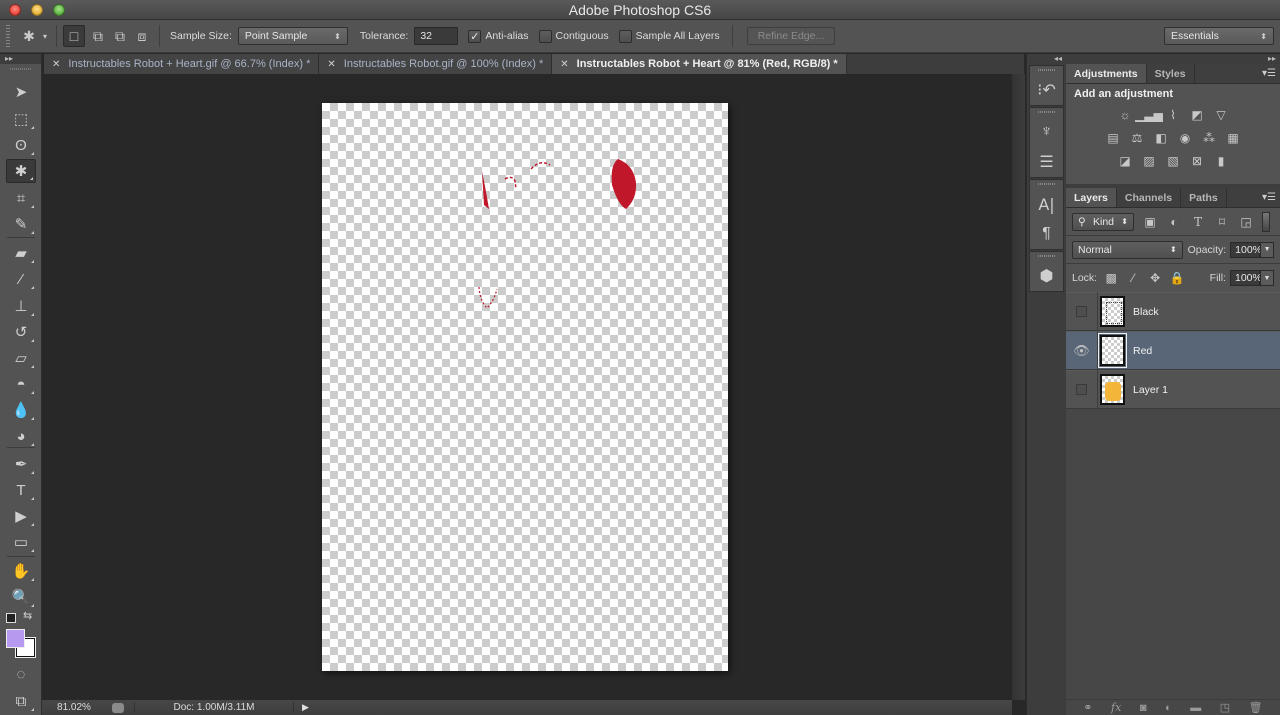  What do you see at coordinates (1116, 707) in the screenshot?
I see `add-layer-style-icon: fx` at bounding box center [1116, 707].